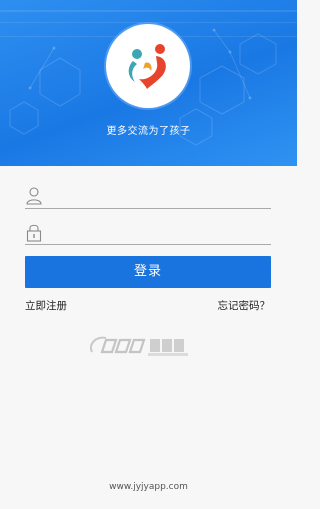 This screenshot has width=320, height=509. I want to click on footer-website-url: www.jyjyapp.com, so click(148, 487).